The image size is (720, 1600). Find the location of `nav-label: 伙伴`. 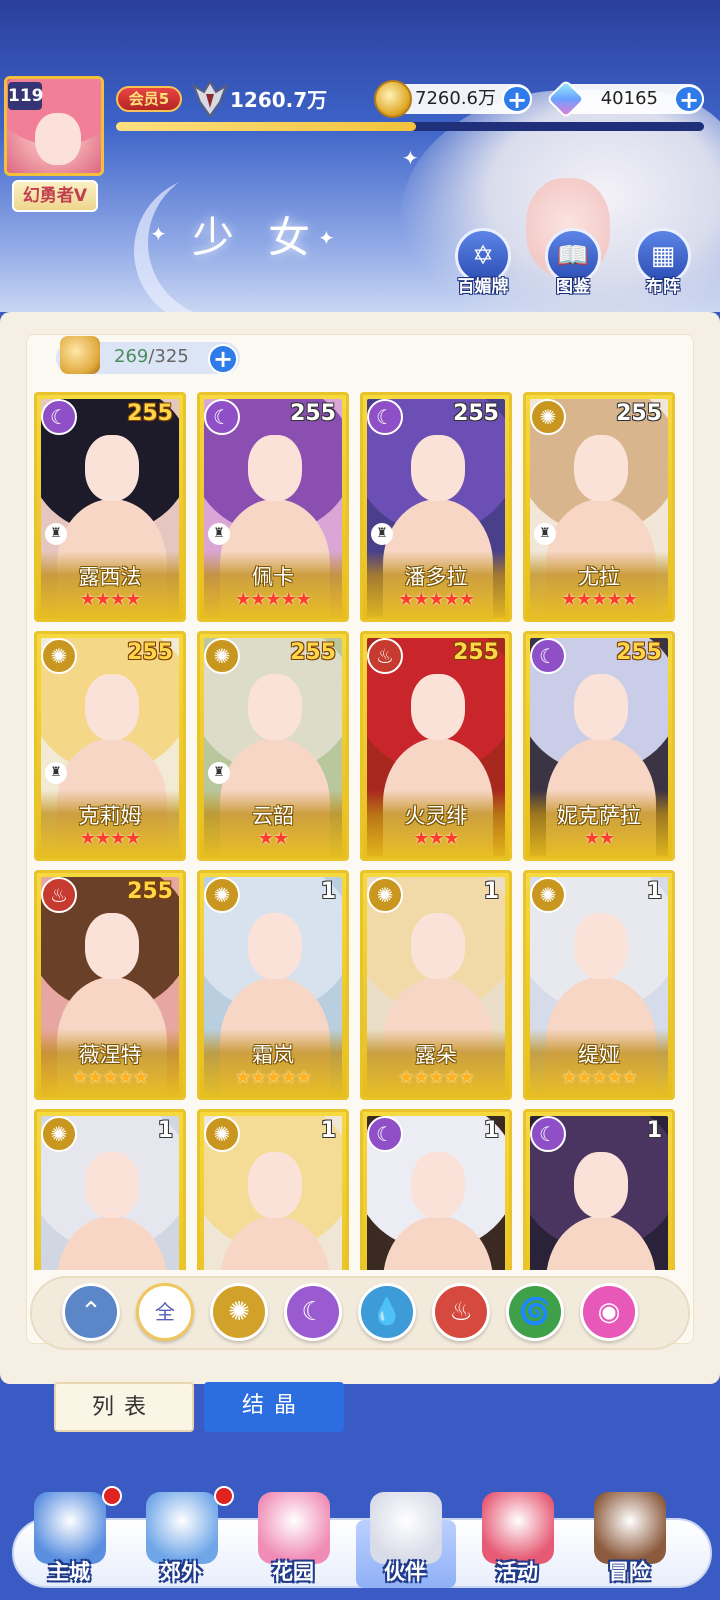

nav-label: 伙伴 is located at coordinates (405, 1572).